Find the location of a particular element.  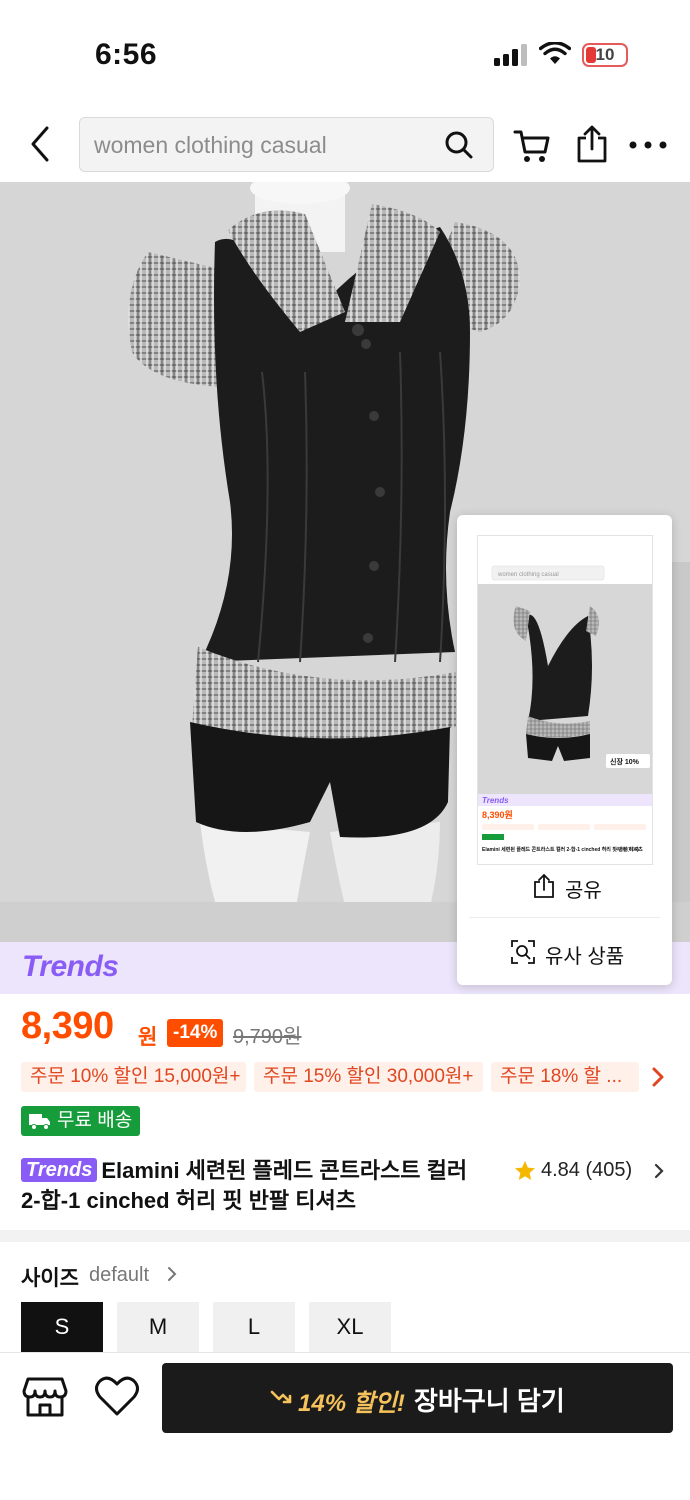

thumb-price: 8,390원 is located at coordinates (497, 814).